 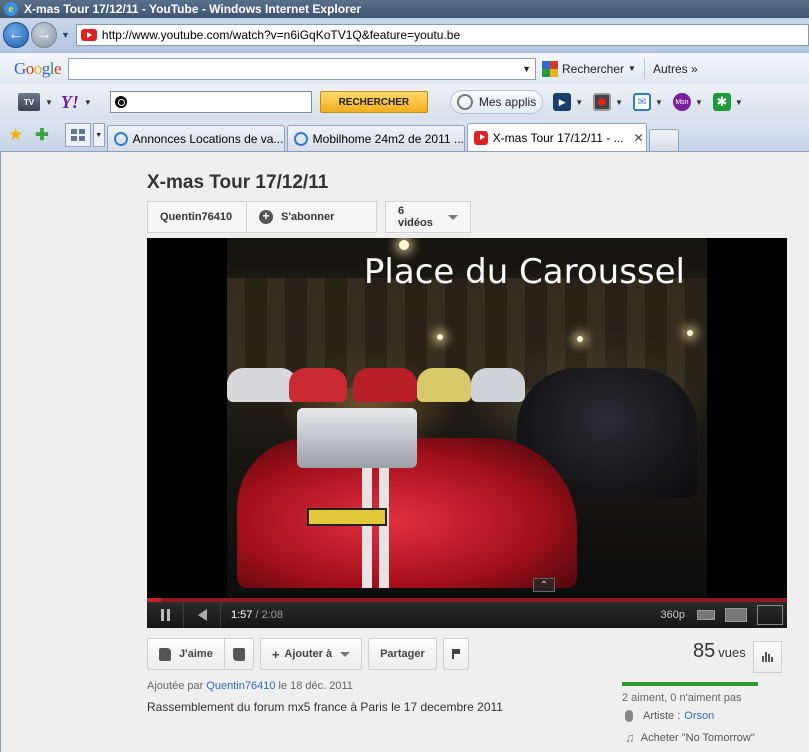 I want to click on forward-button: →, so click(x=44, y=35).